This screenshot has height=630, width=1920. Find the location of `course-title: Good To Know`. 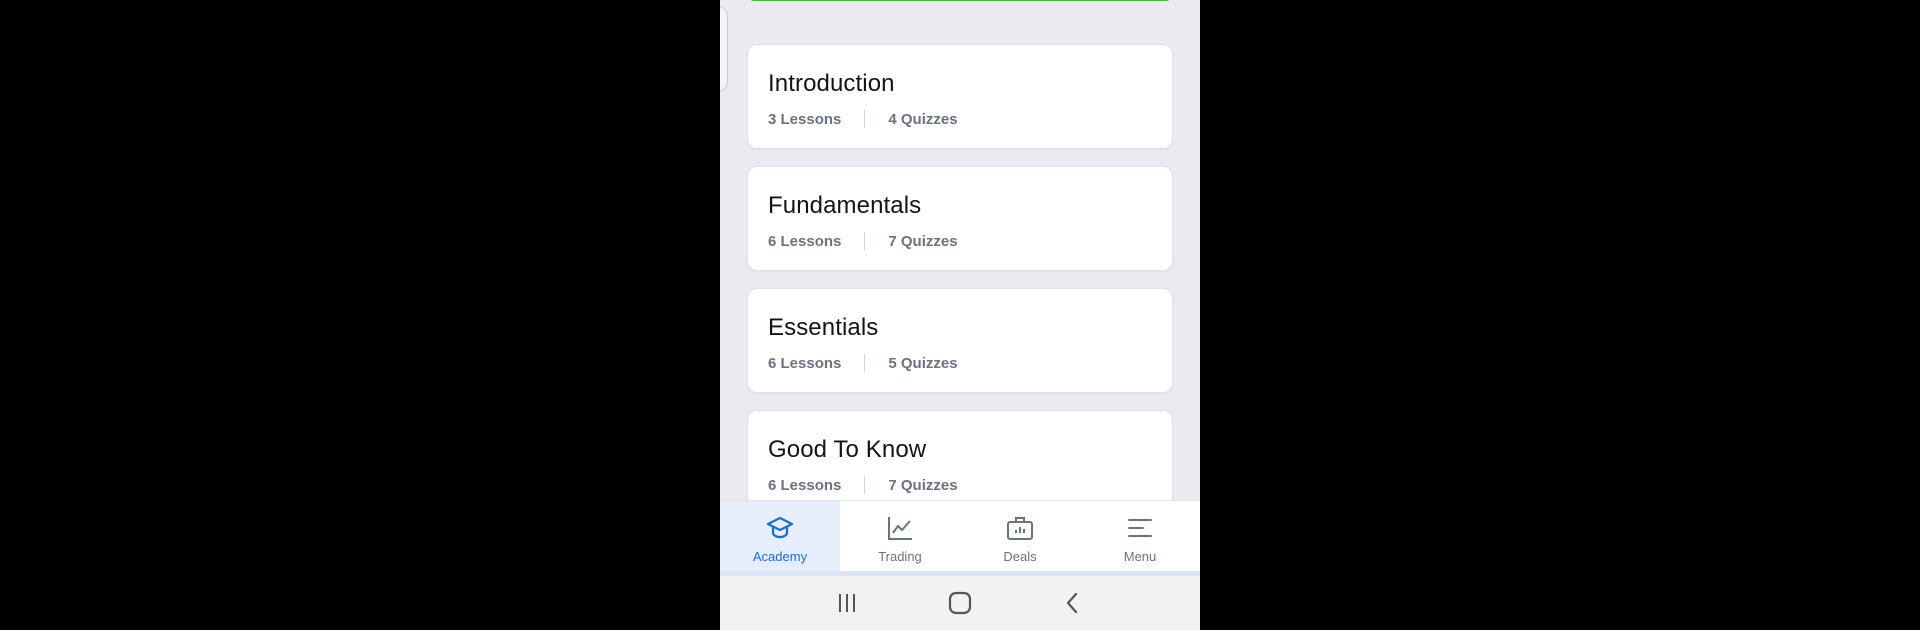

course-title: Good To Know is located at coordinates (847, 449).